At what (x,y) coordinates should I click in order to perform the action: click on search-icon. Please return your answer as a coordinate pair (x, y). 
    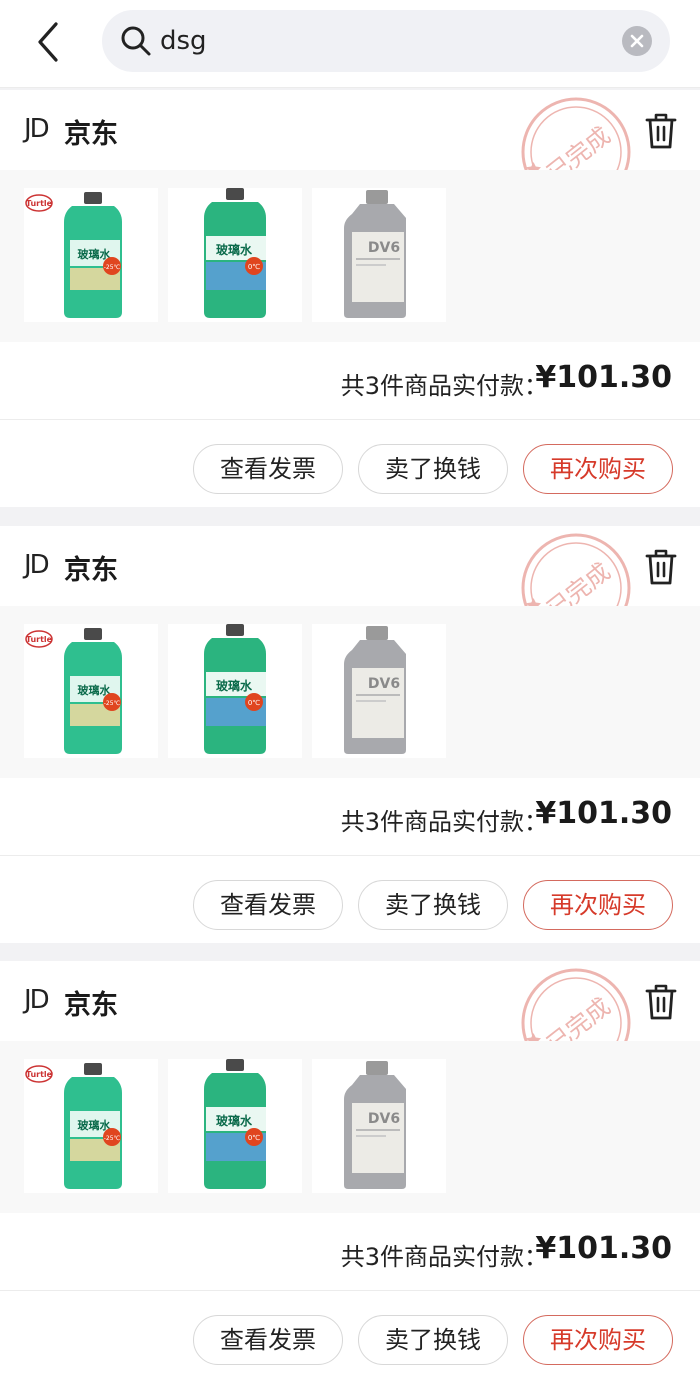
    Looking at the image, I should click on (136, 41).